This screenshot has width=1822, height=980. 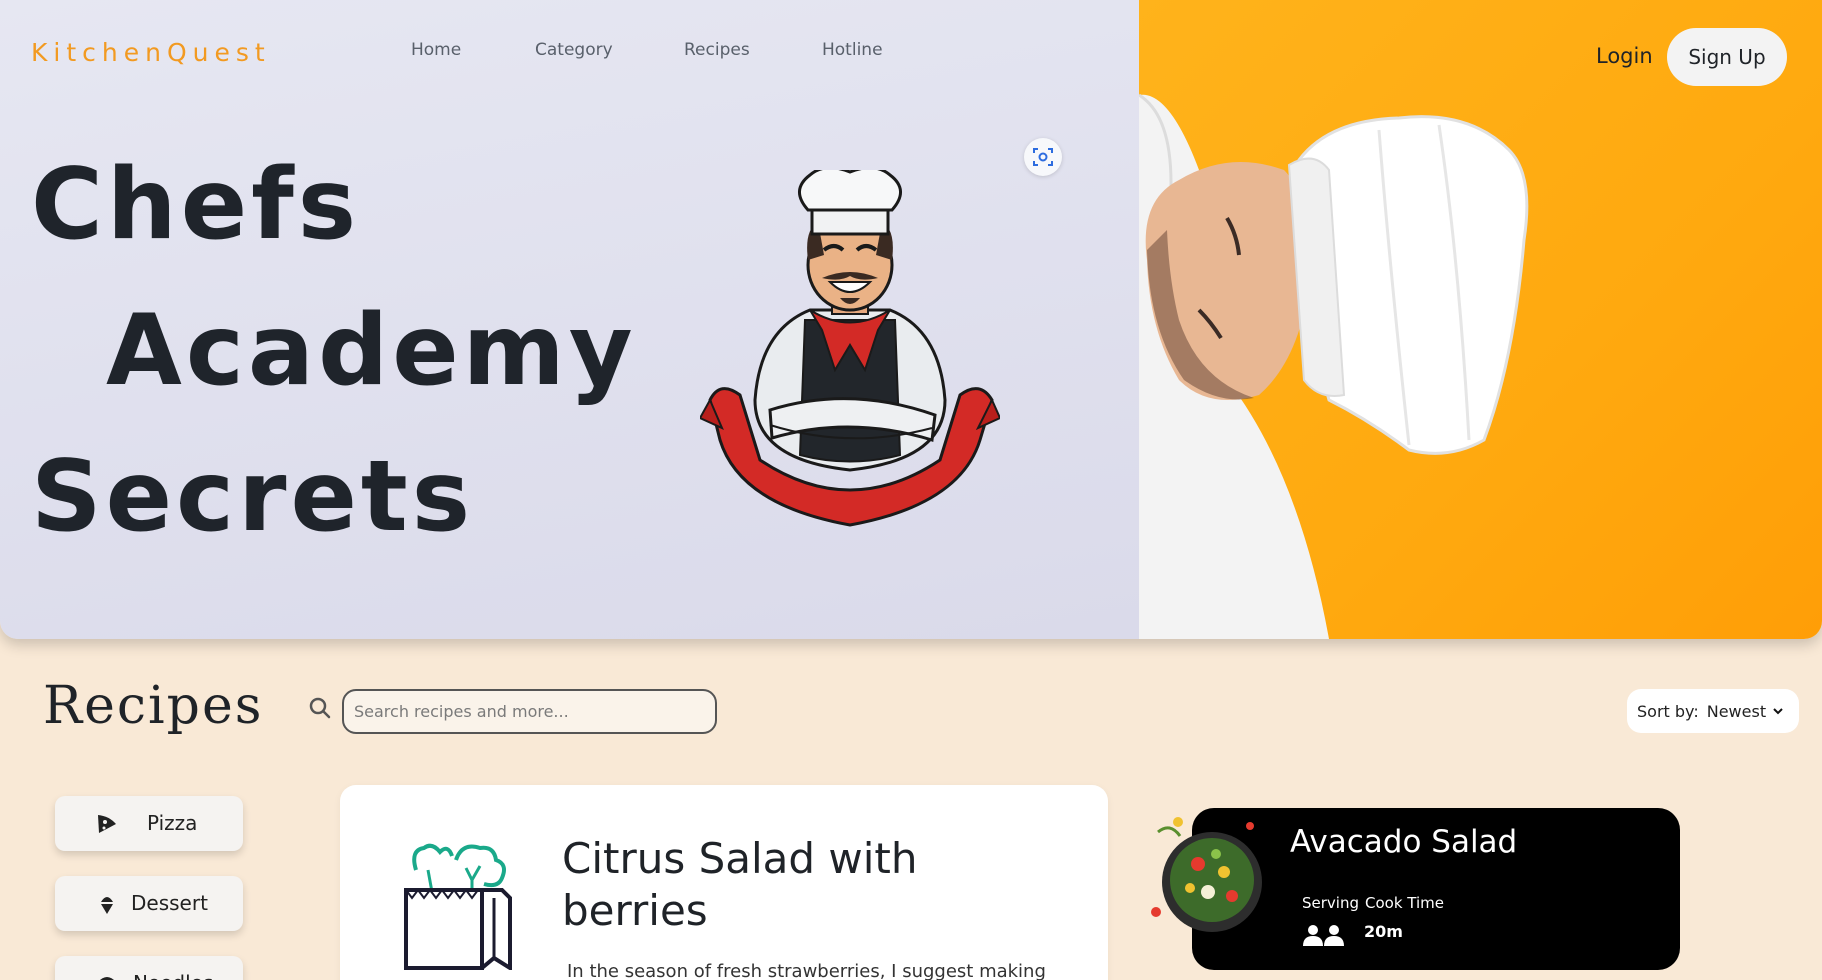 What do you see at coordinates (574, 50) in the screenshot?
I see `nav-category: Category` at bounding box center [574, 50].